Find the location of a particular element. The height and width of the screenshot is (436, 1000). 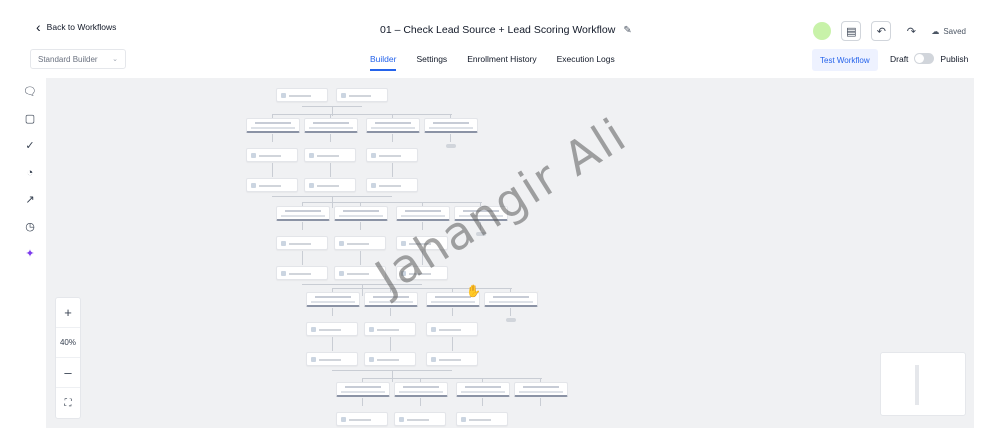

document-icon: ▤ is located at coordinates (851, 31).